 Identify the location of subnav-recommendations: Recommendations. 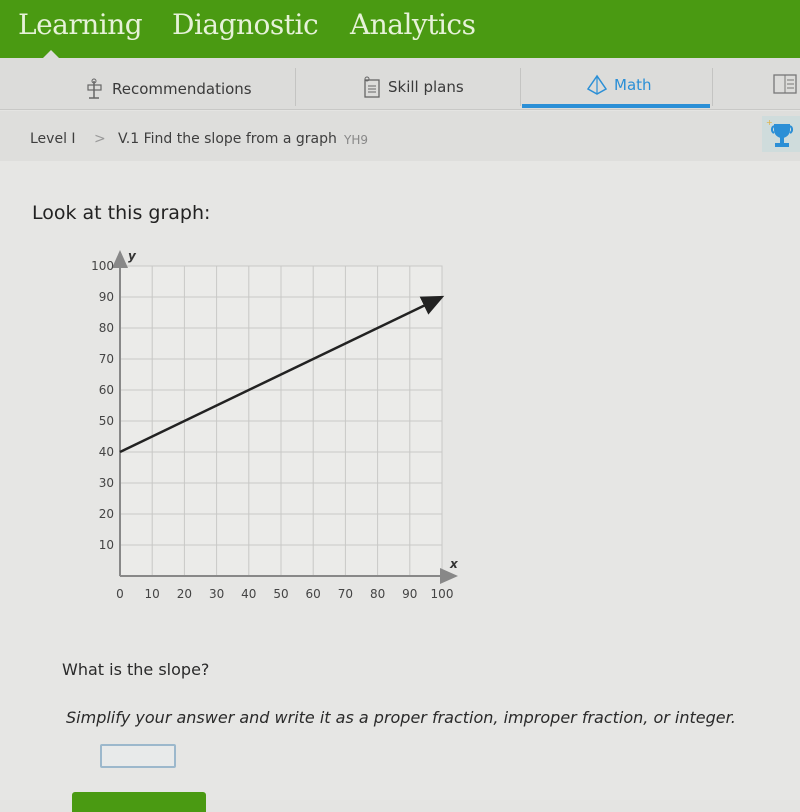
(168, 89).